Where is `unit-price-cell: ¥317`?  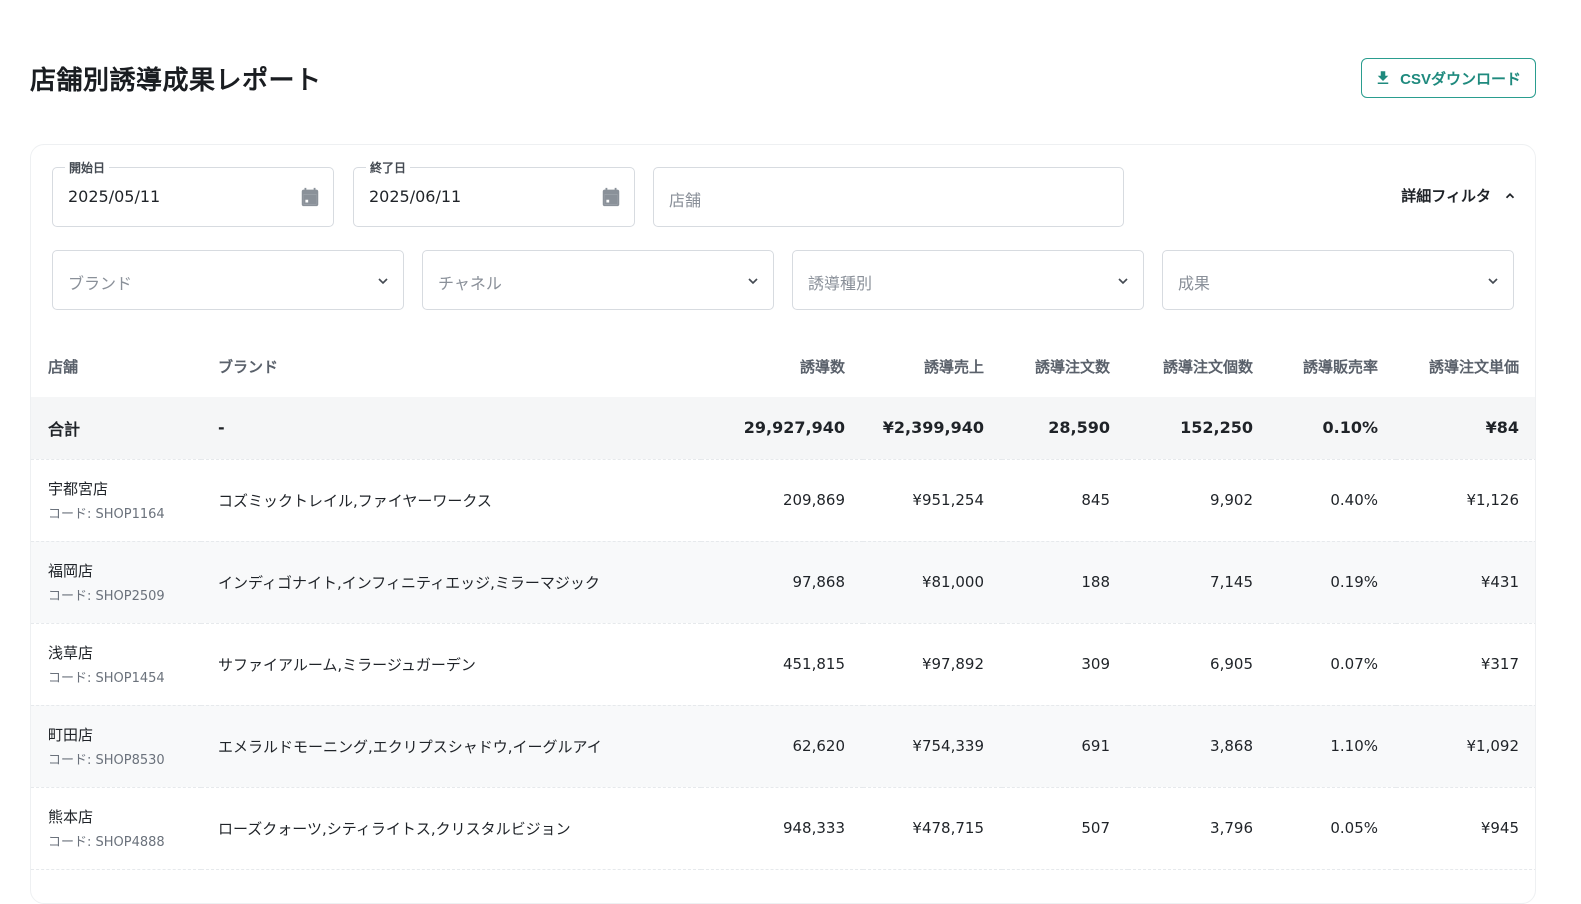 unit-price-cell: ¥317 is located at coordinates (1465, 664).